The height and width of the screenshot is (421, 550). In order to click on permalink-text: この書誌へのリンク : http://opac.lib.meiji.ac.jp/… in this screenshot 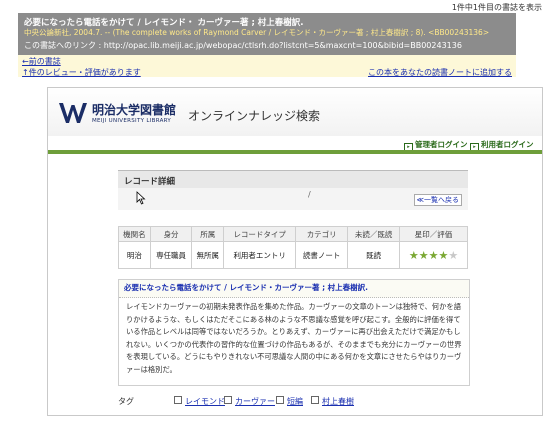, I will do `click(243, 45)`.